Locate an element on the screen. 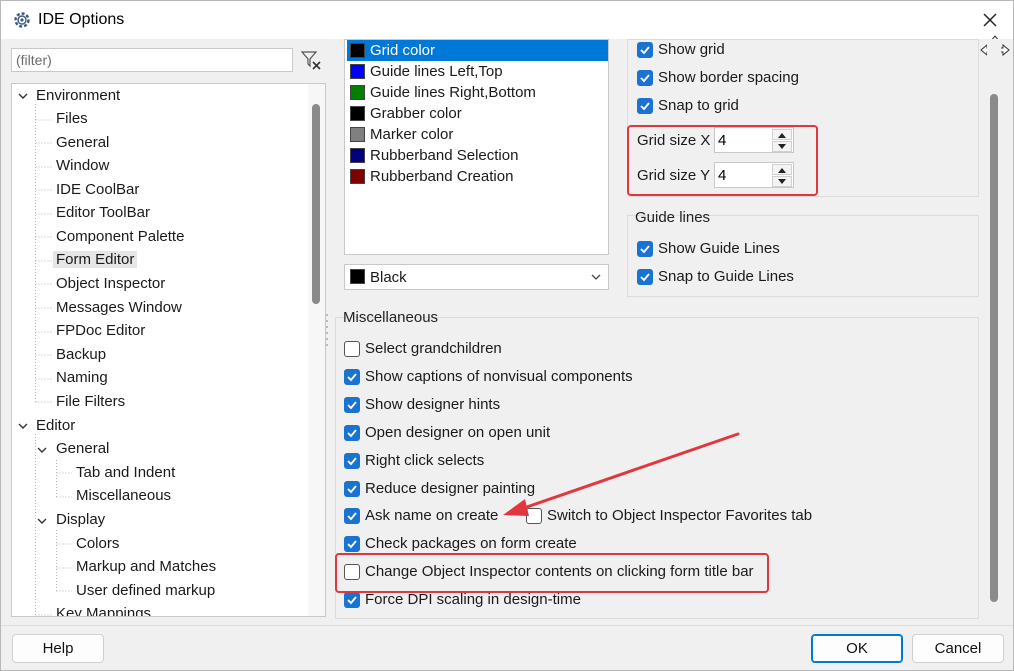 The width and height of the screenshot is (1014, 671). tree-item-naming: Naming is located at coordinates (82, 378).